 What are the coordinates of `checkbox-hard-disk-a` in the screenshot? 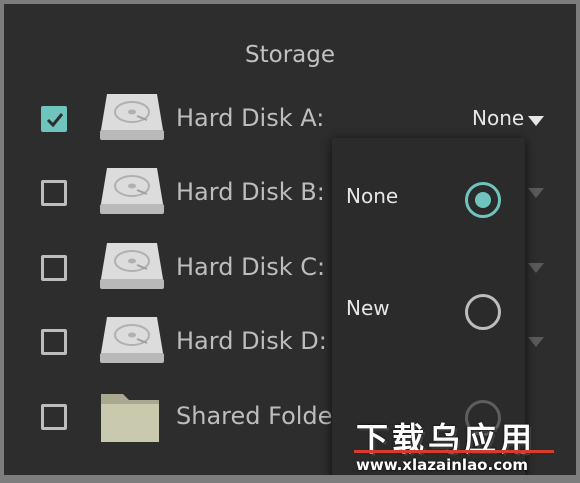 It's located at (54, 119).